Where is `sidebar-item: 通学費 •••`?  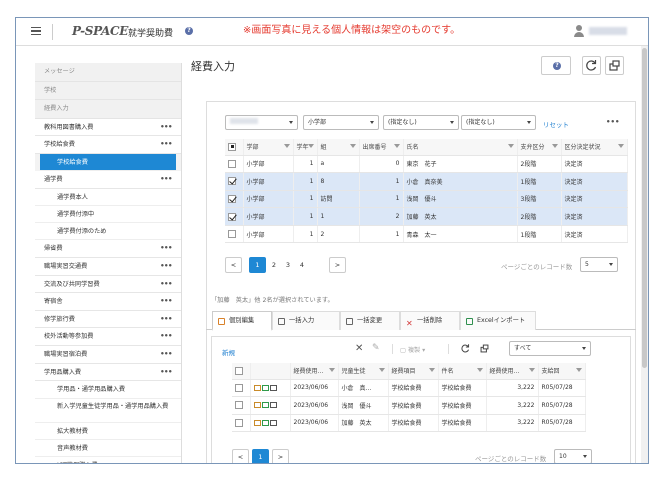 sidebar-item: 通学費 ••• is located at coordinates (108, 179).